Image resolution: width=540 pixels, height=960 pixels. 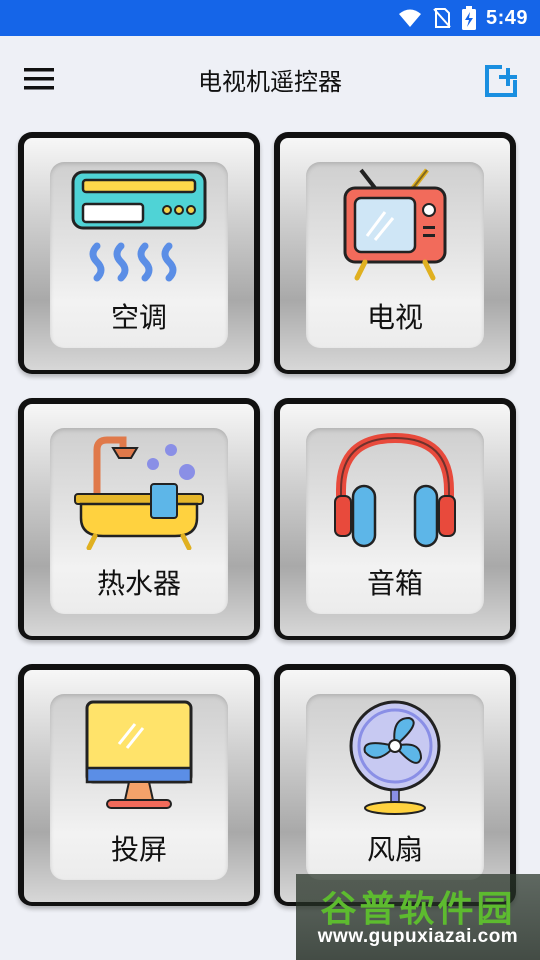 I want to click on add-remote-icon, so click(x=501, y=81).